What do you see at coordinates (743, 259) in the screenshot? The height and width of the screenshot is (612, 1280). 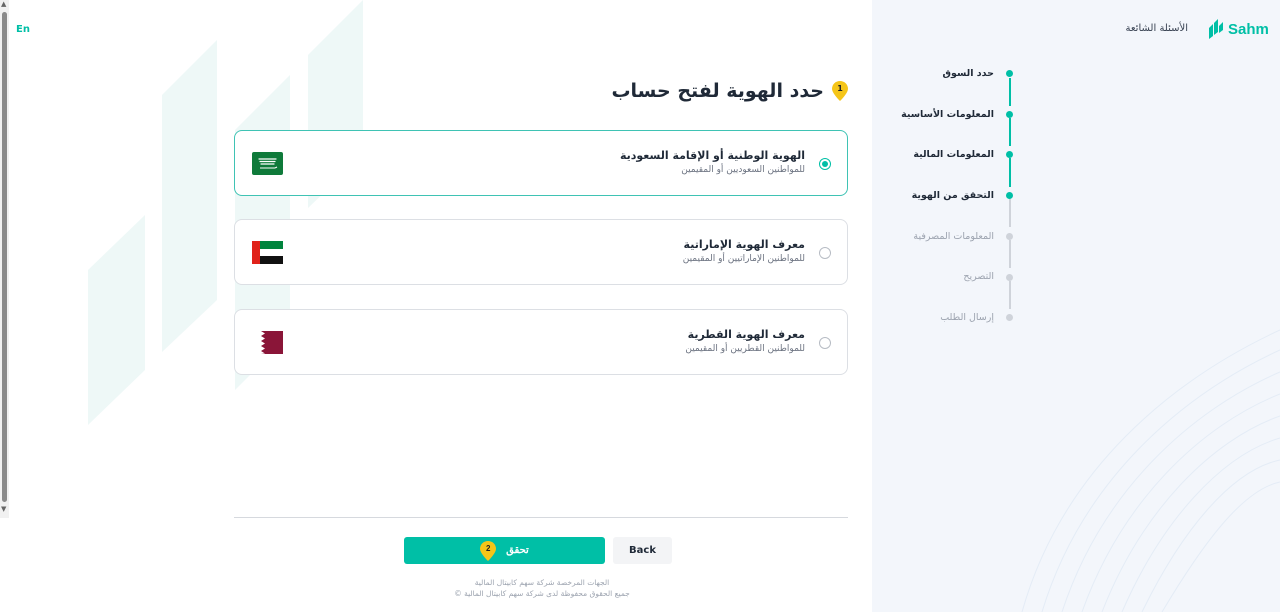 I see `option-subtitle: للمواطنين الإماراتيين أو المقيمين` at bounding box center [743, 259].